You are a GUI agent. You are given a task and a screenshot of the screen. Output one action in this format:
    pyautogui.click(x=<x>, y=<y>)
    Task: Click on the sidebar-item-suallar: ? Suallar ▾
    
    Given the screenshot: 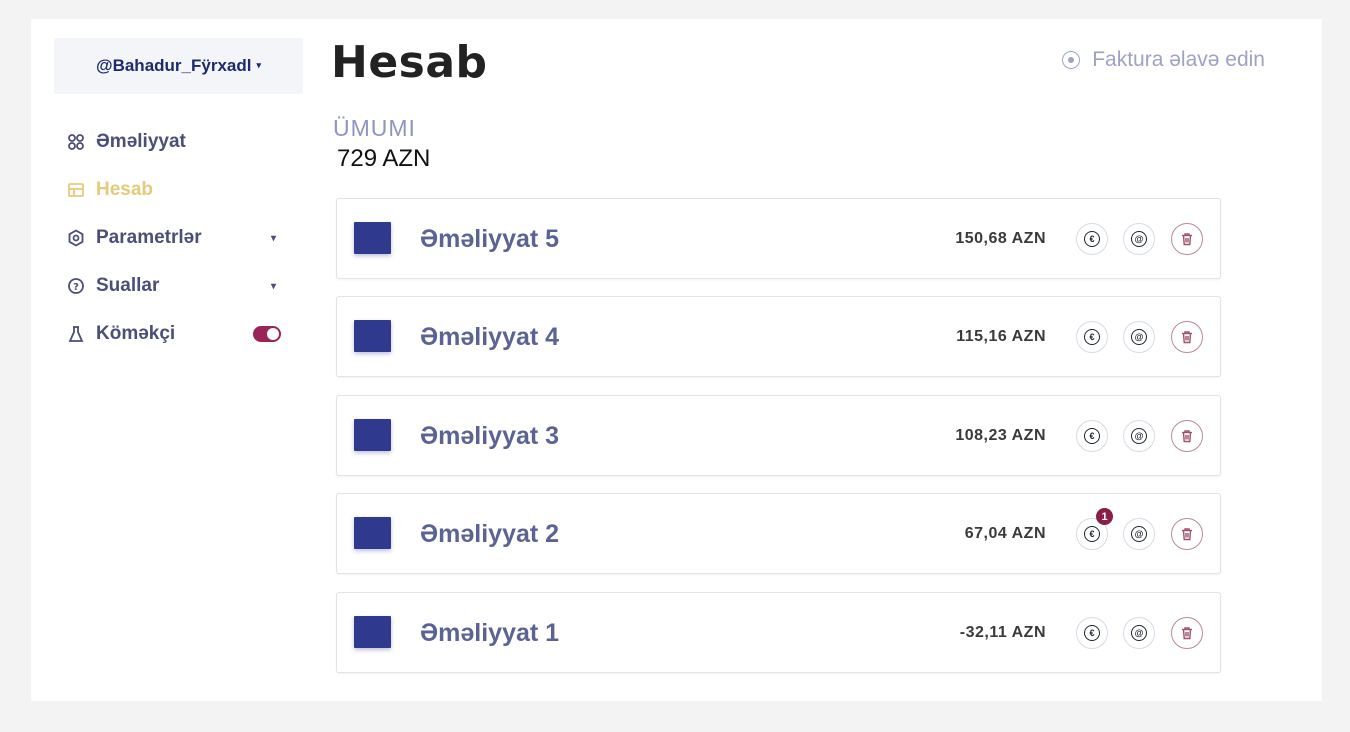 What is the action you would take?
    pyautogui.click(x=173, y=286)
    